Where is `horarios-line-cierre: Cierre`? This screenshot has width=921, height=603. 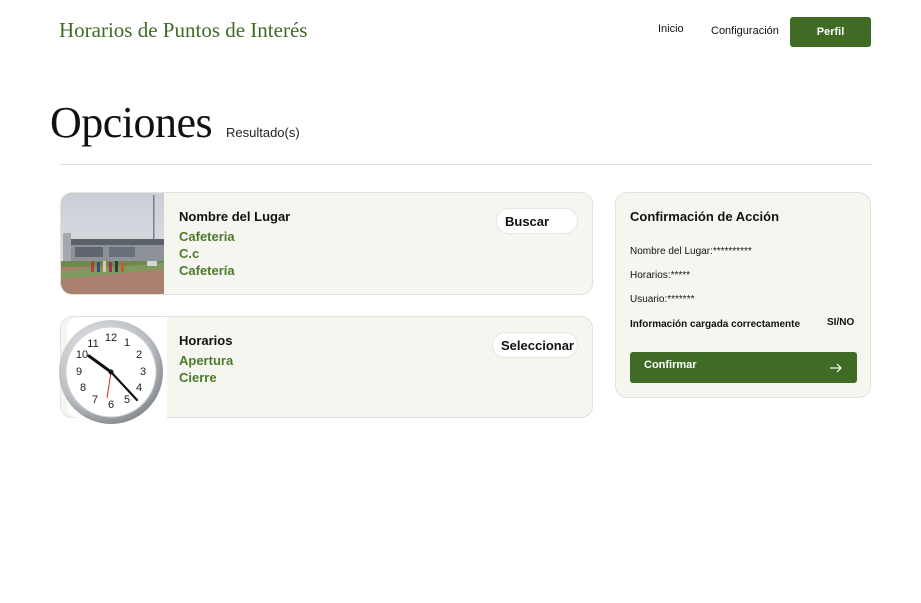 horarios-line-cierre: Cierre is located at coordinates (198, 377).